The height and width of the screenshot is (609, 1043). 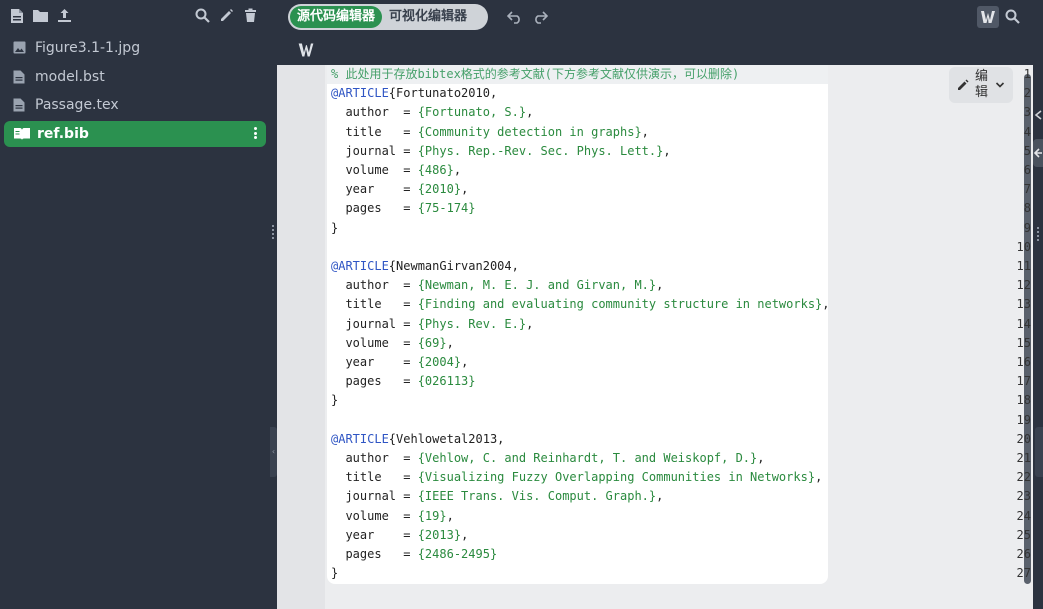 What do you see at coordinates (273, 452) in the screenshot?
I see `collapse-sidebar-icon: ‹` at bounding box center [273, 452].